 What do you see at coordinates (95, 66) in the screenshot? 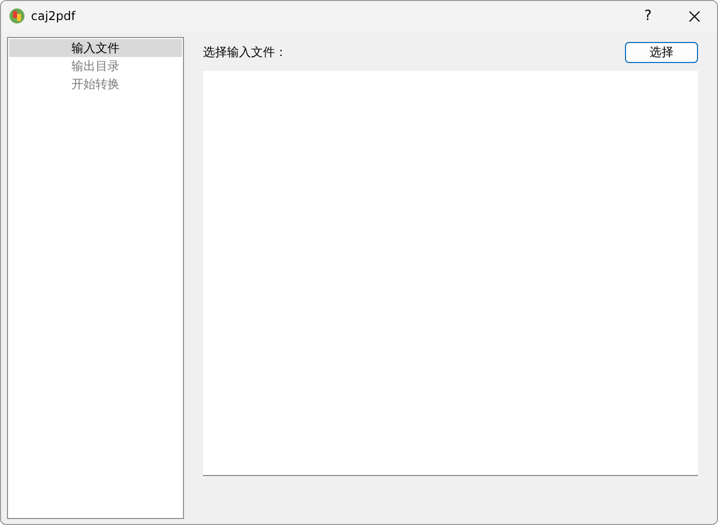
I see `sidebar-item: 输出目录` at bounding box center [95, 66].